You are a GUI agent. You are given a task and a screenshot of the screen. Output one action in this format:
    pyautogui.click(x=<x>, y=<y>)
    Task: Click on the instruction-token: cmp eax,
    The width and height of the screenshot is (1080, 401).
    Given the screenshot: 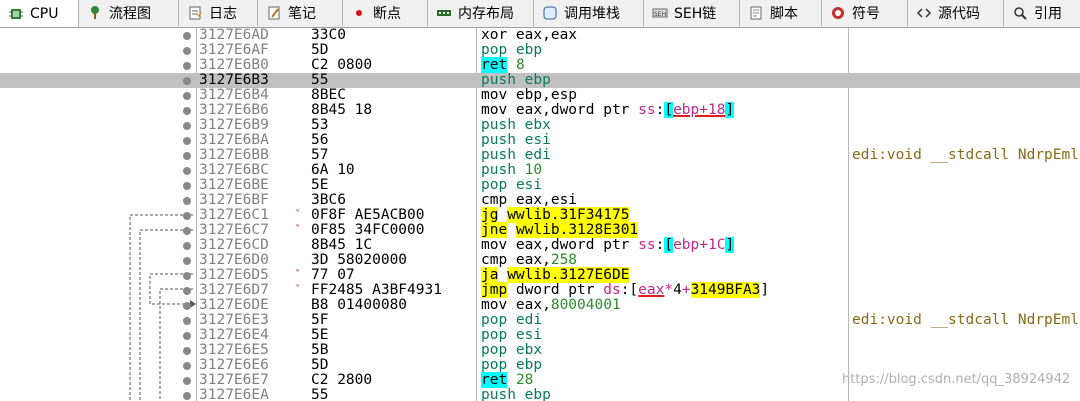 What is the action you would take?
    pyautogui.click(x=516, y=260)
    